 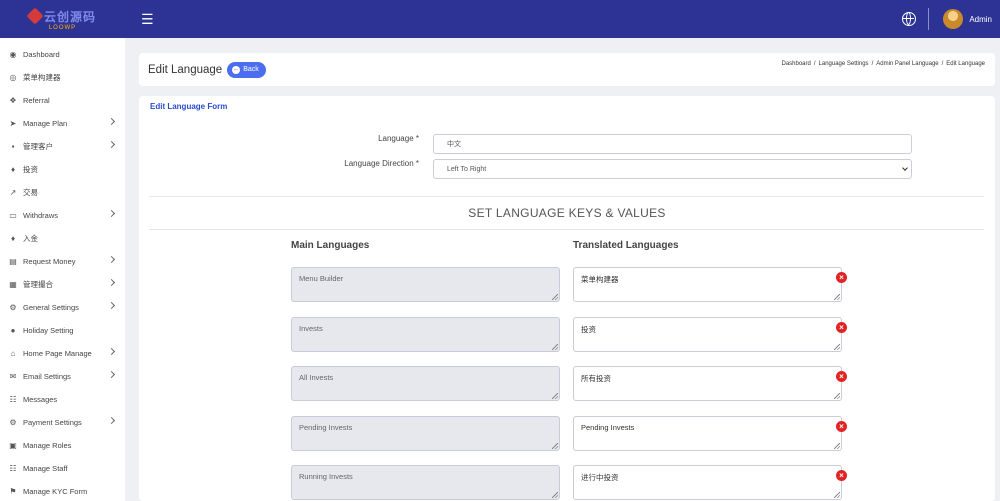 What do you see at coordinates (953, 19) in the screenshot?
I see `avatar` at bounding box center [953, 19].